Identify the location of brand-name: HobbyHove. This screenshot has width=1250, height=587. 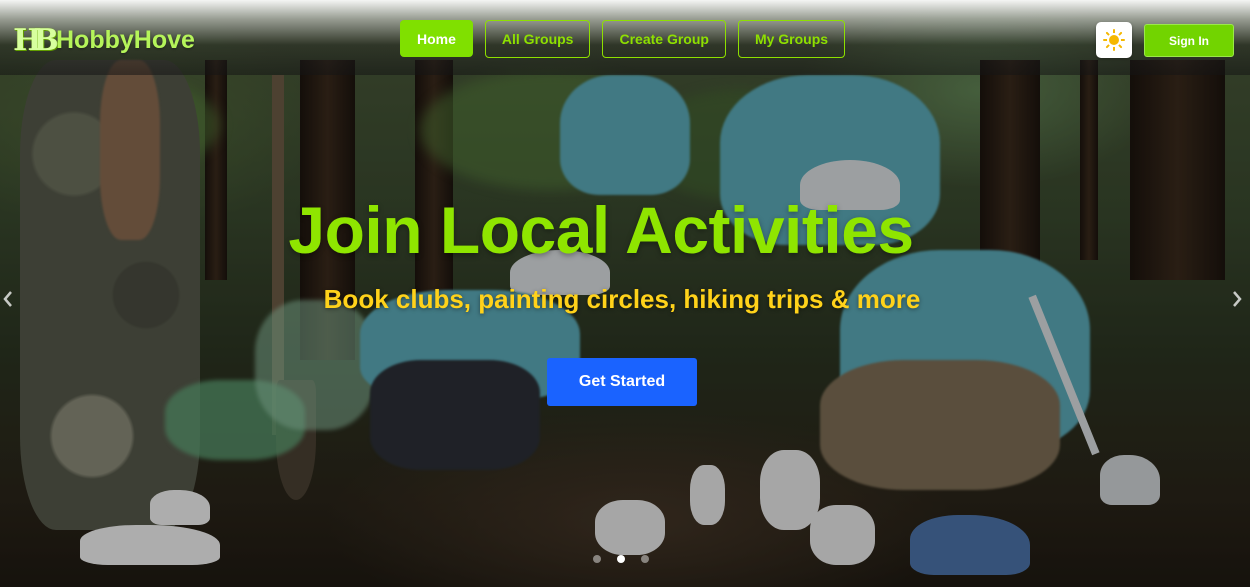
(125, 39).